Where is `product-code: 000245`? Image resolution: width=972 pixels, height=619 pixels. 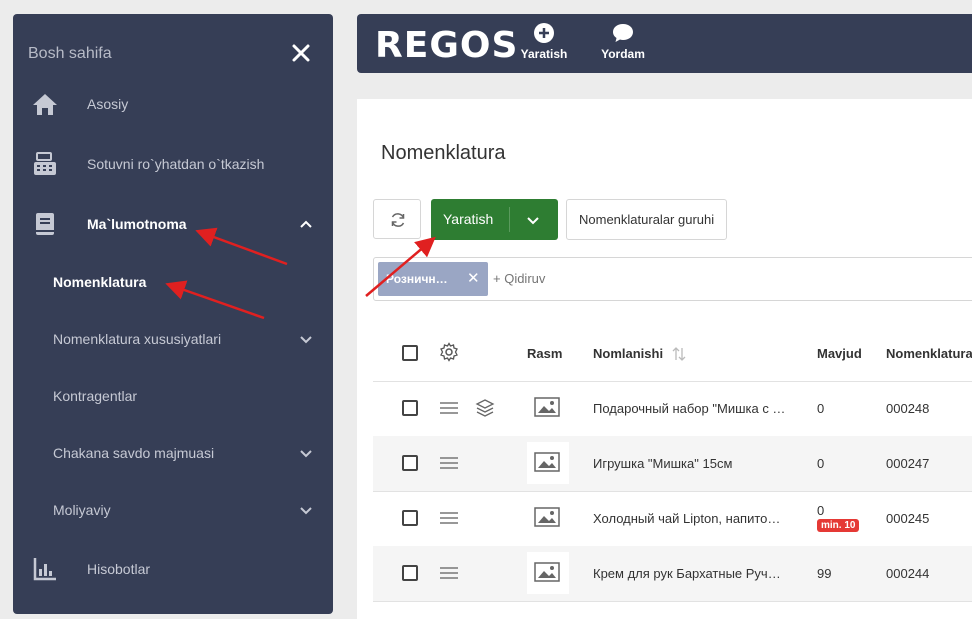
product-code: 000245 is located at coordinates (908, 518).